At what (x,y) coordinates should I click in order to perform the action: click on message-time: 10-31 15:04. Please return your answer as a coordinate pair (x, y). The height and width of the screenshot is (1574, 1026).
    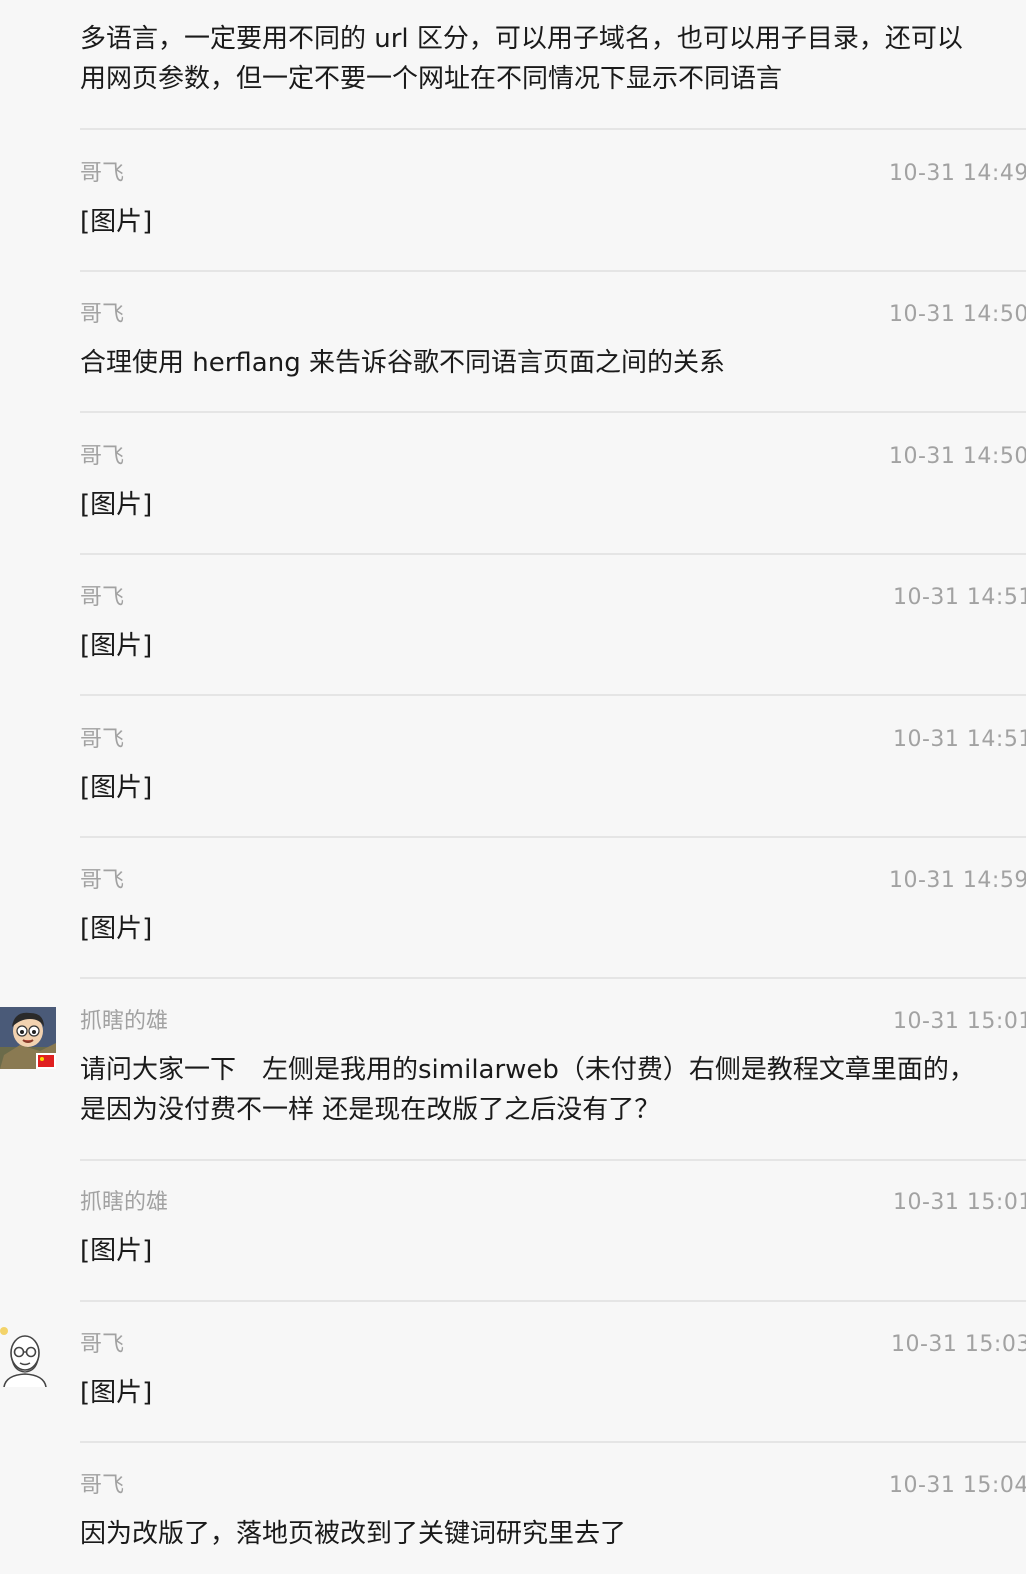
    Looking at the image, I should click on (957, 1485).